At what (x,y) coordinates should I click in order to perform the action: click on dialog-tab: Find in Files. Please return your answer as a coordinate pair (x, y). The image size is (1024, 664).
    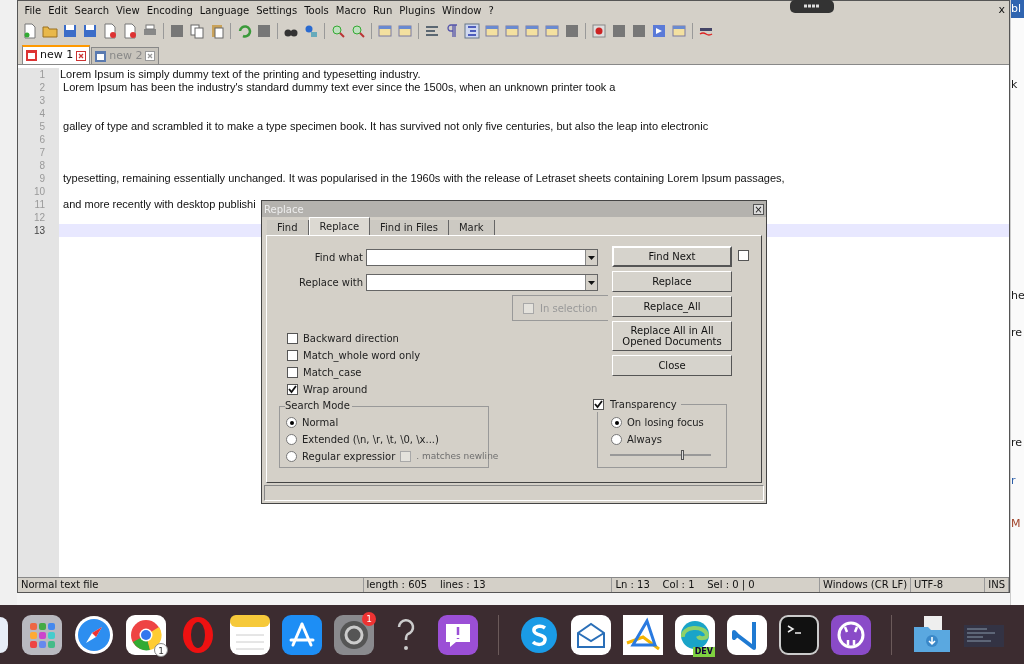
    Looking at the image, I should click on (409, 227).